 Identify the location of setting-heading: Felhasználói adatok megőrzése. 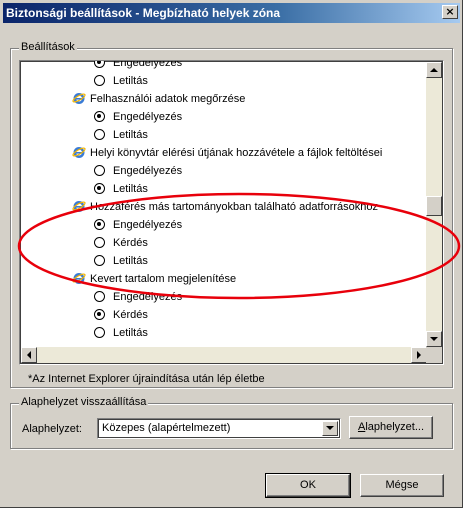
(158, 99).